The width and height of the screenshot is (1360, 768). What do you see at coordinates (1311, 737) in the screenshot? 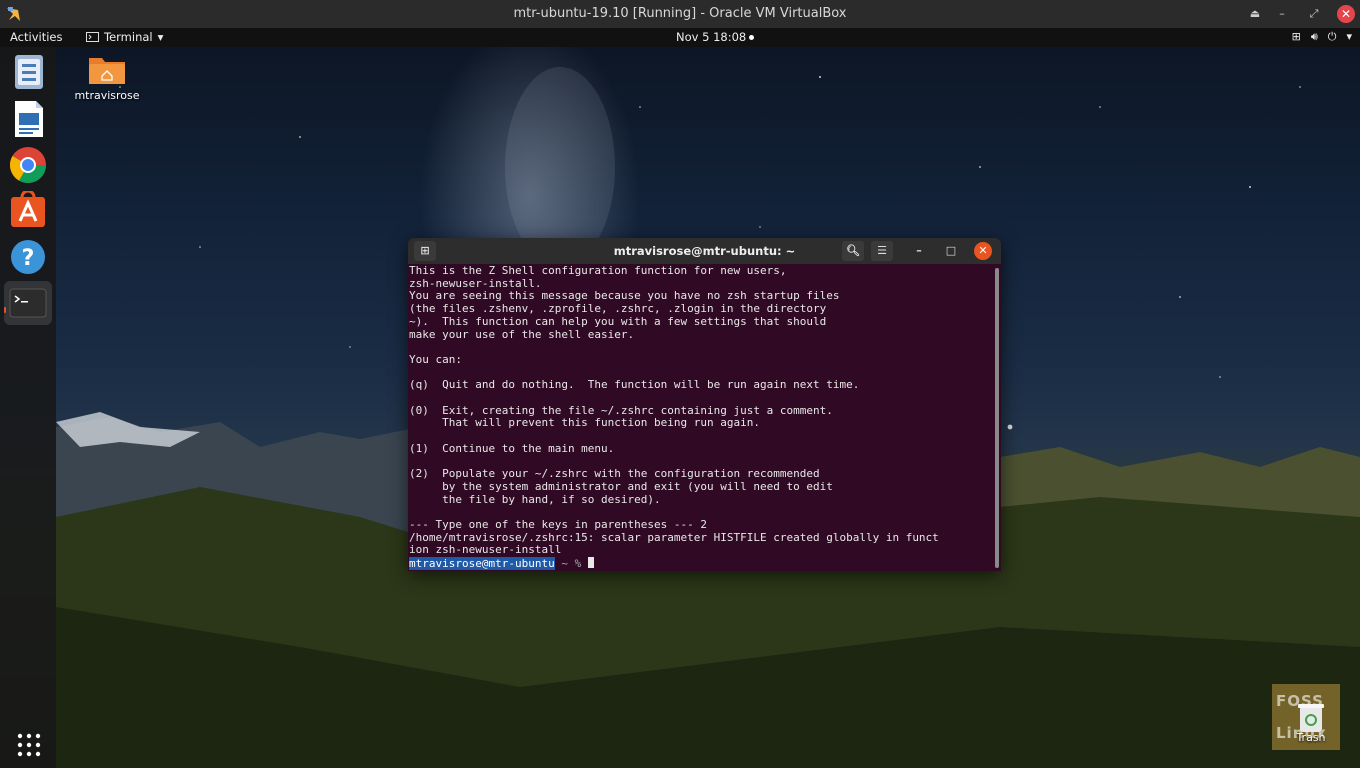
I see `trash-label: Trash` at bounding box center [1311, 737].